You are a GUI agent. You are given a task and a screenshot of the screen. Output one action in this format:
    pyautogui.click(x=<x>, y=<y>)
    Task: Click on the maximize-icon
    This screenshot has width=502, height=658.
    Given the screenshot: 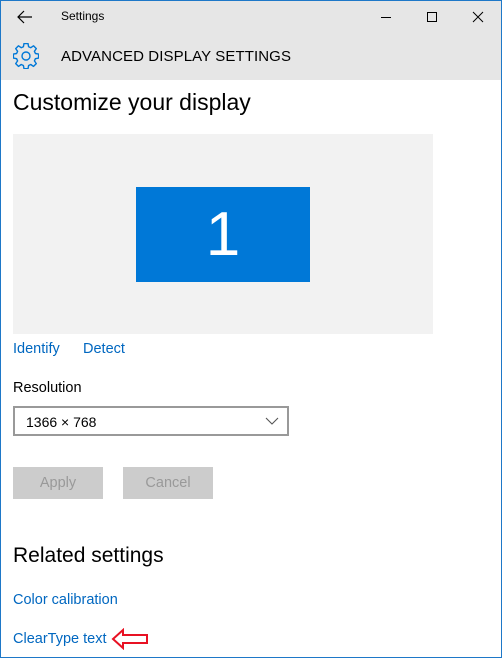 What is the action you would take?
    pyautogui.click(x=432, y=17)
    